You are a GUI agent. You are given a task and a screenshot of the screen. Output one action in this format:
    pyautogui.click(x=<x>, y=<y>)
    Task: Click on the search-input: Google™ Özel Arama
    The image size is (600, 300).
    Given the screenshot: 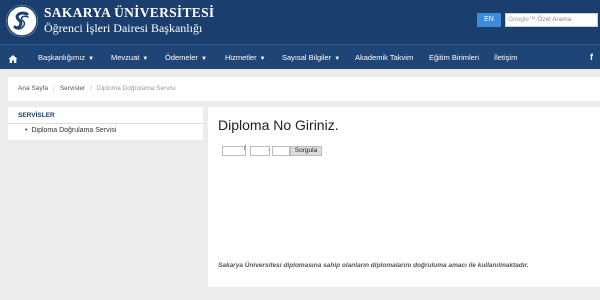 What is the action you would take?
    pyautogui.click(x=551, y=20)
    